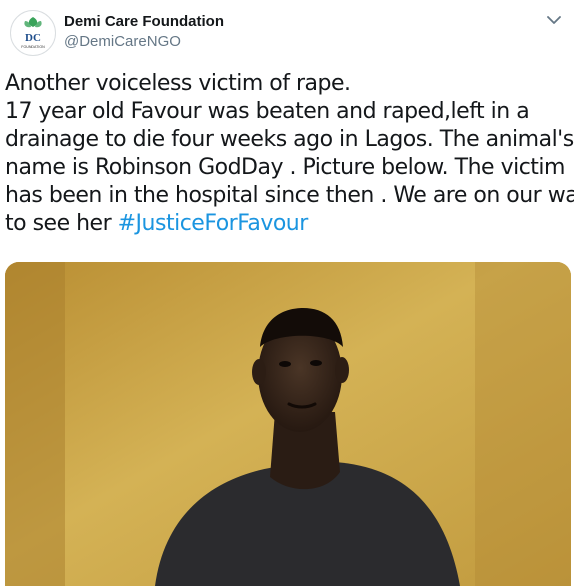 This screenshot has width=574, height=586. I want to click on demi-care-logo-icon: DC FOUNDATION, so click(33, 33).